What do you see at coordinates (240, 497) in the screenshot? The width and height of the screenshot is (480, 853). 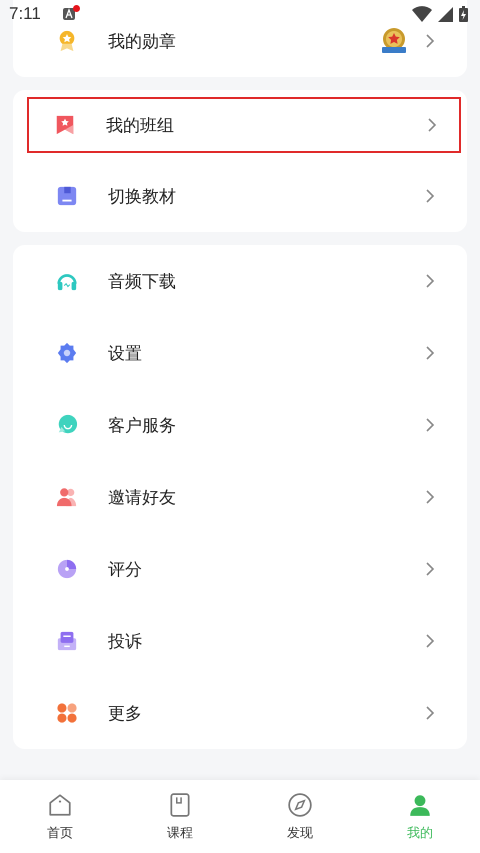 I see `menu-item: 邀请好友` at bounding box center [240, 497].